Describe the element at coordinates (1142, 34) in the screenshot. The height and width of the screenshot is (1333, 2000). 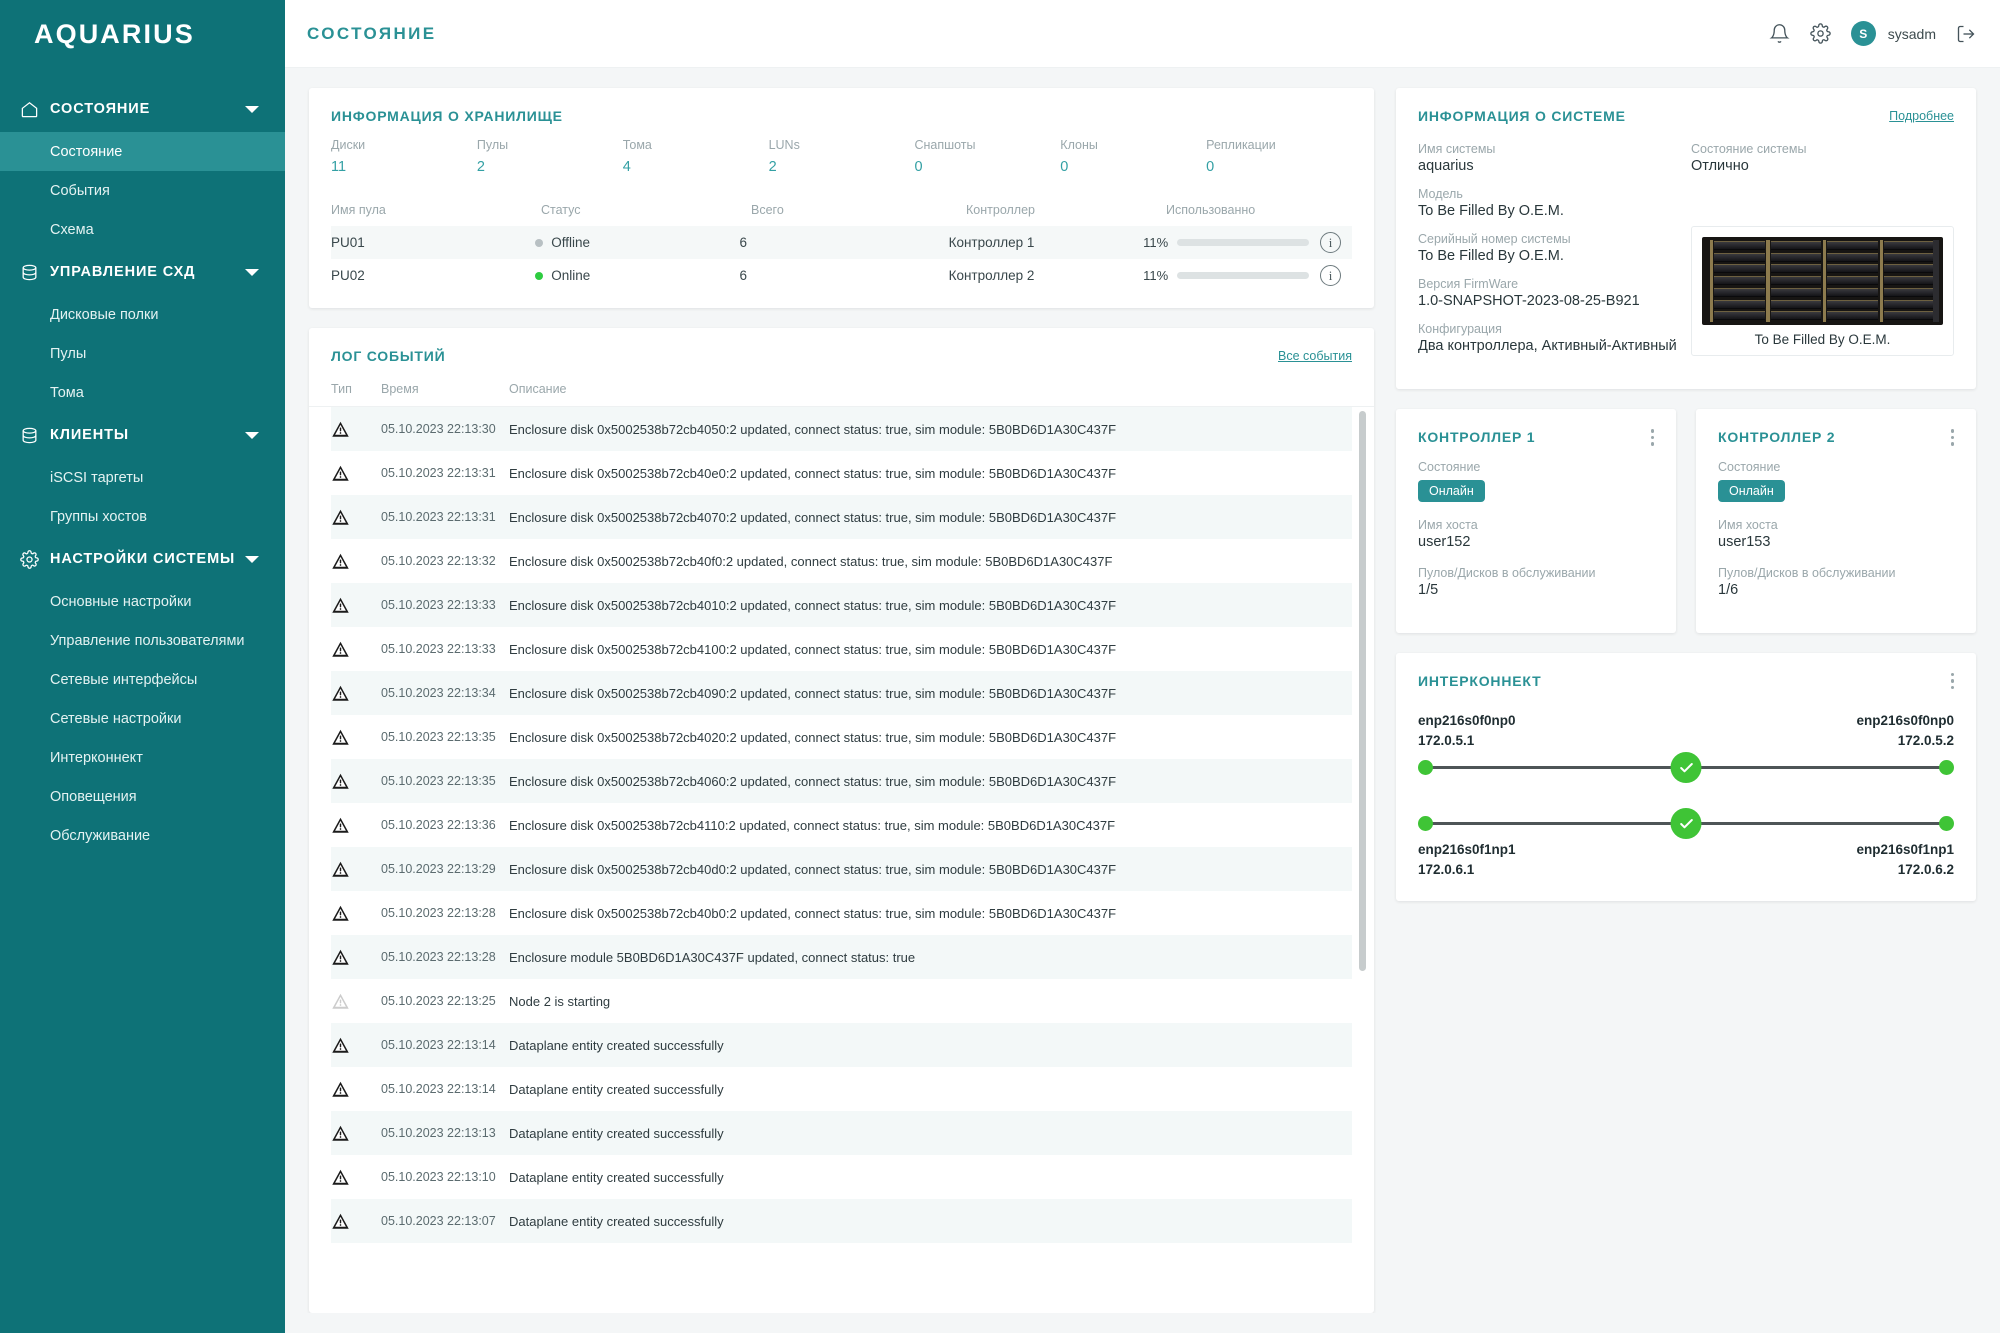
I see `topbar: СОСТОЯНИЕ S sysadm` at that location.